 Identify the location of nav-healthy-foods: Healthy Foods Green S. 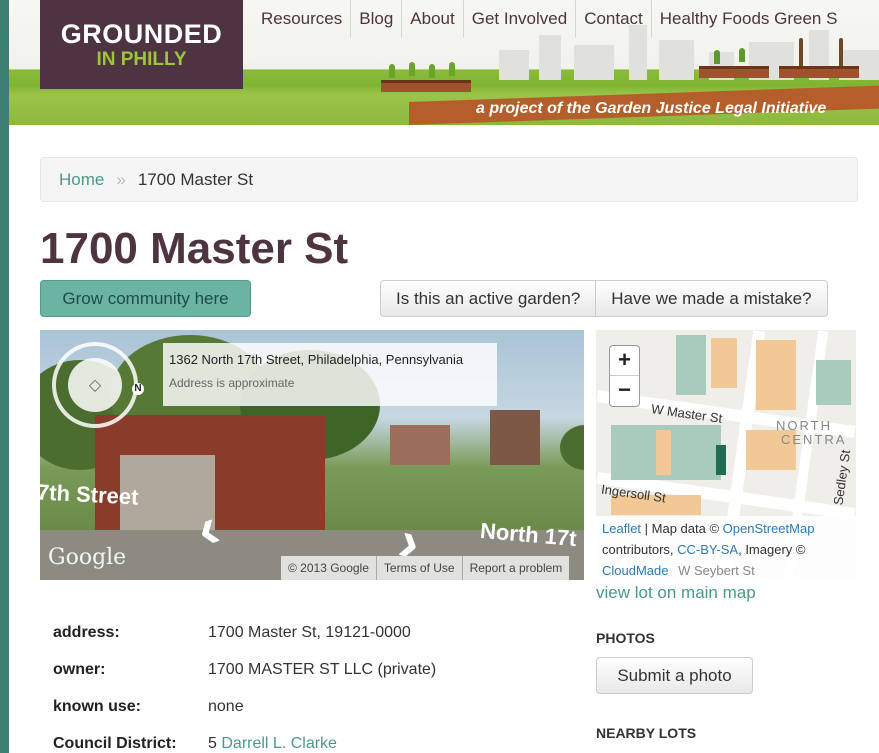
(748, 19).